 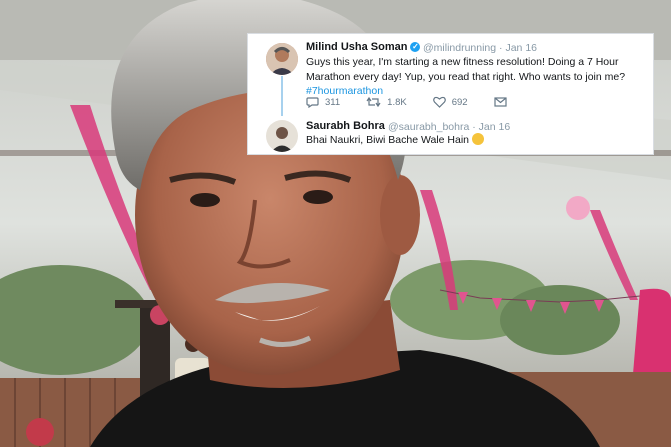 I want to click on like-button: 692, so click(x=450, y=102).